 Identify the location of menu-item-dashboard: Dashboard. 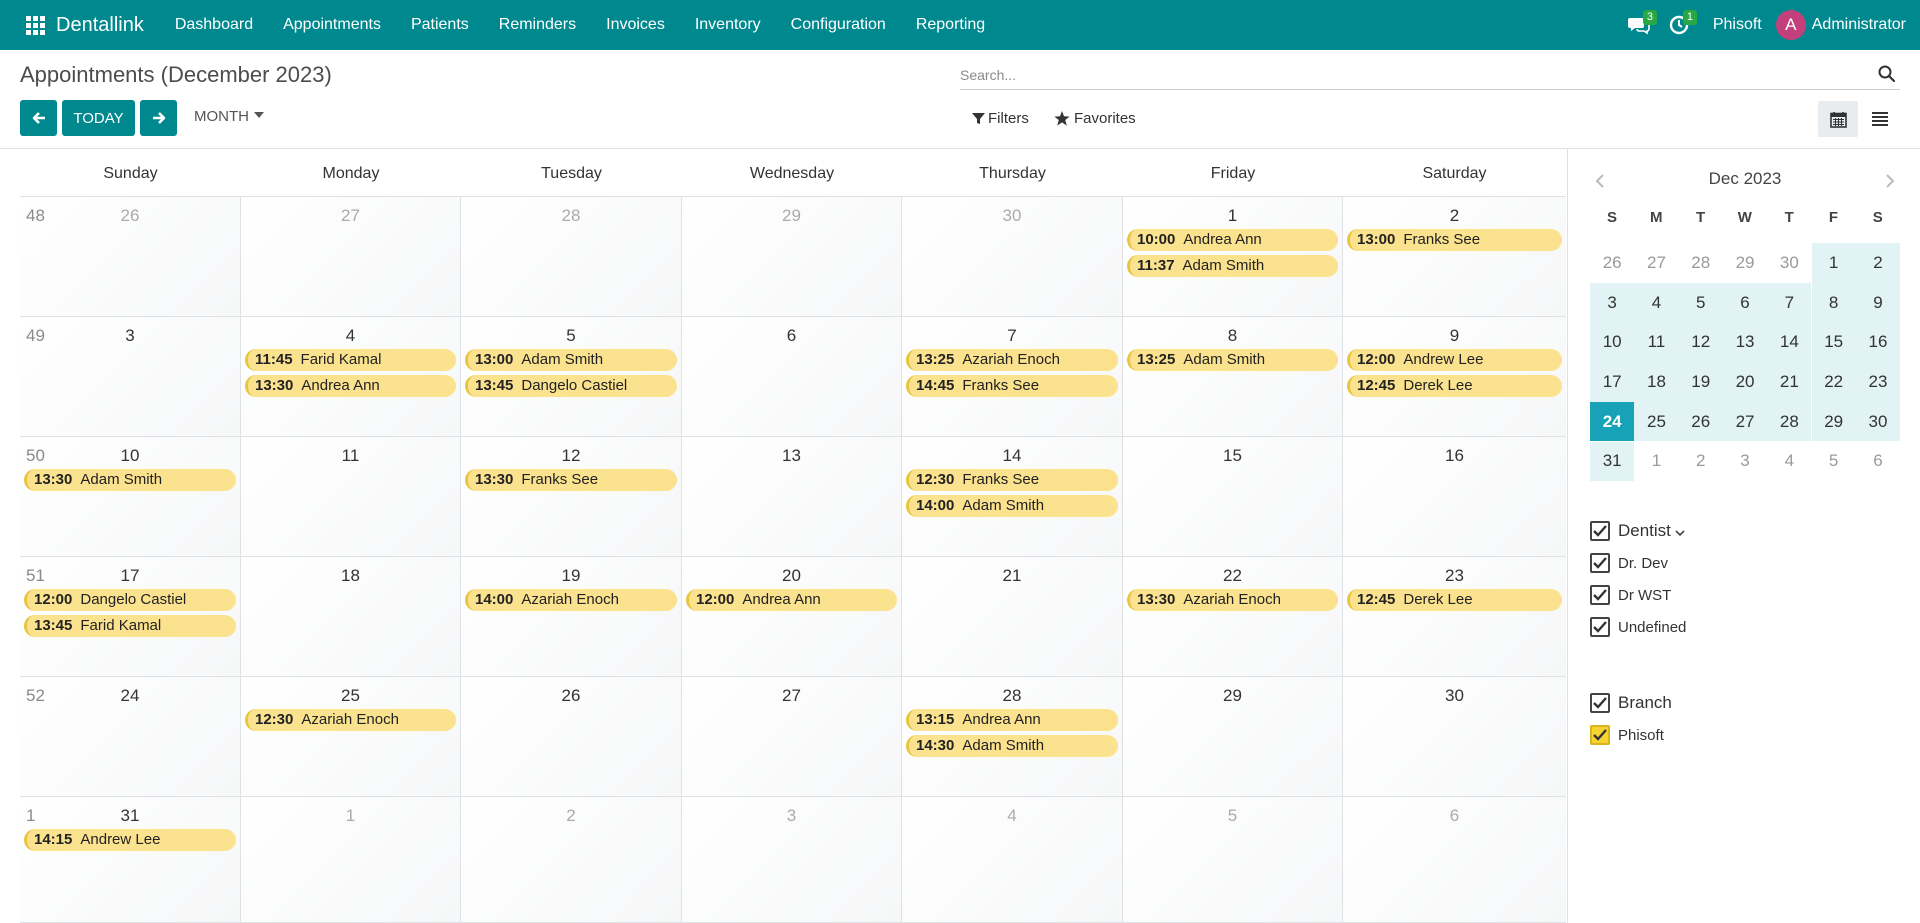
(214, 25).